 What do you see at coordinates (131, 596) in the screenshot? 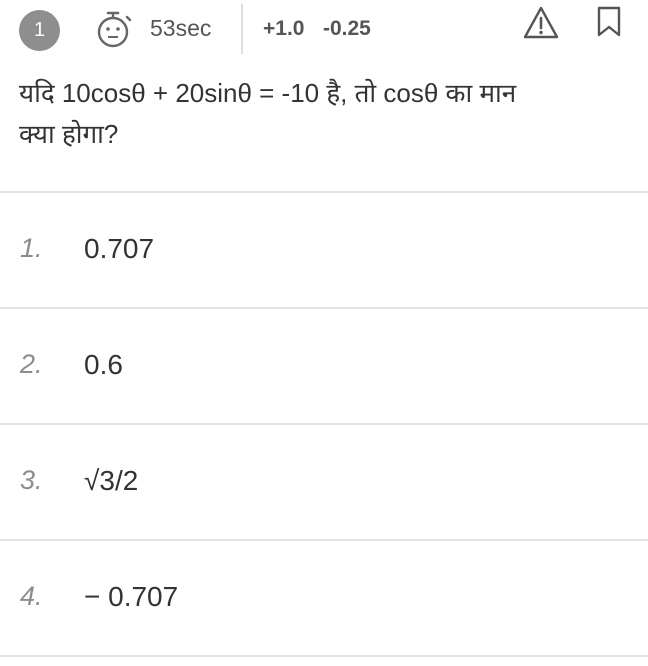
I see `option-text: − 0.707` at bounding box center [131, 596].